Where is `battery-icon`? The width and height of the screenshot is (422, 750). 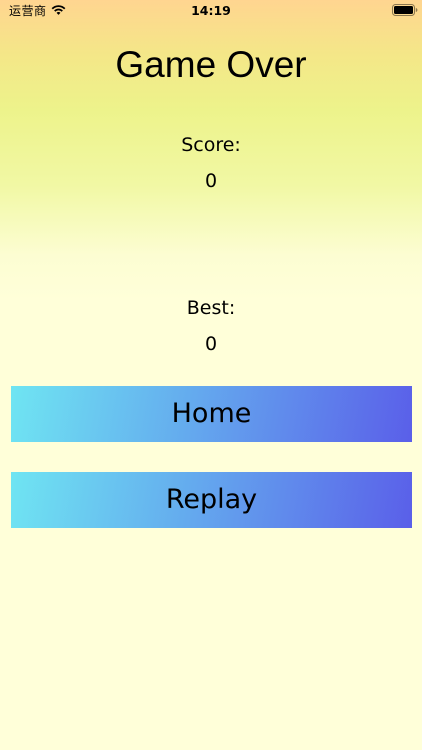
battery-icon is located at coordinates (405, 10).